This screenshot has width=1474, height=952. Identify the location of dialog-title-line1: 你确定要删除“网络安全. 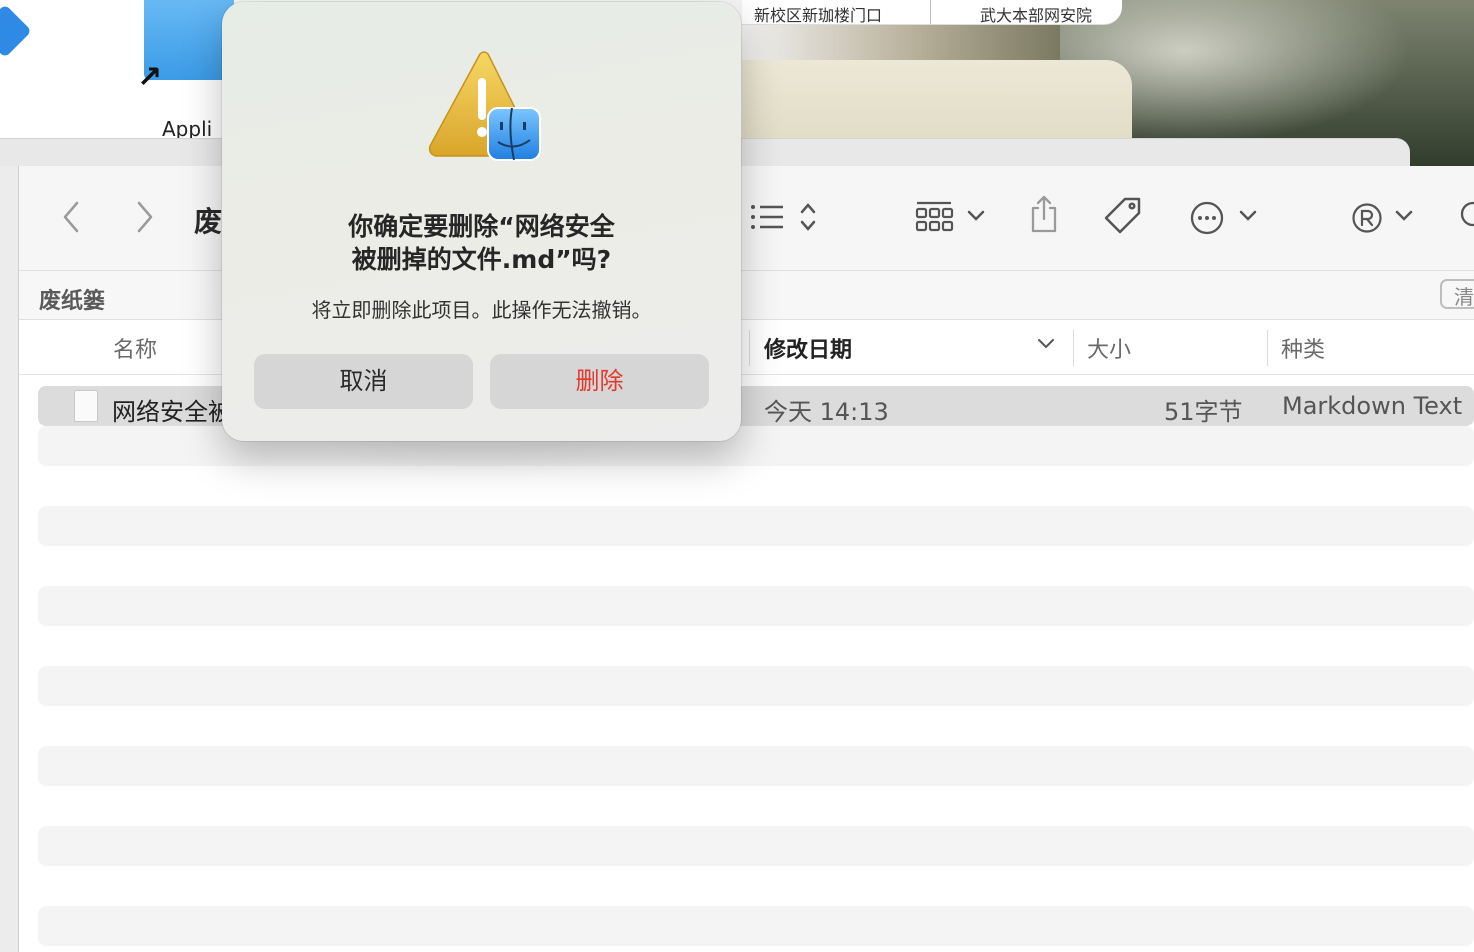
(481, 226).